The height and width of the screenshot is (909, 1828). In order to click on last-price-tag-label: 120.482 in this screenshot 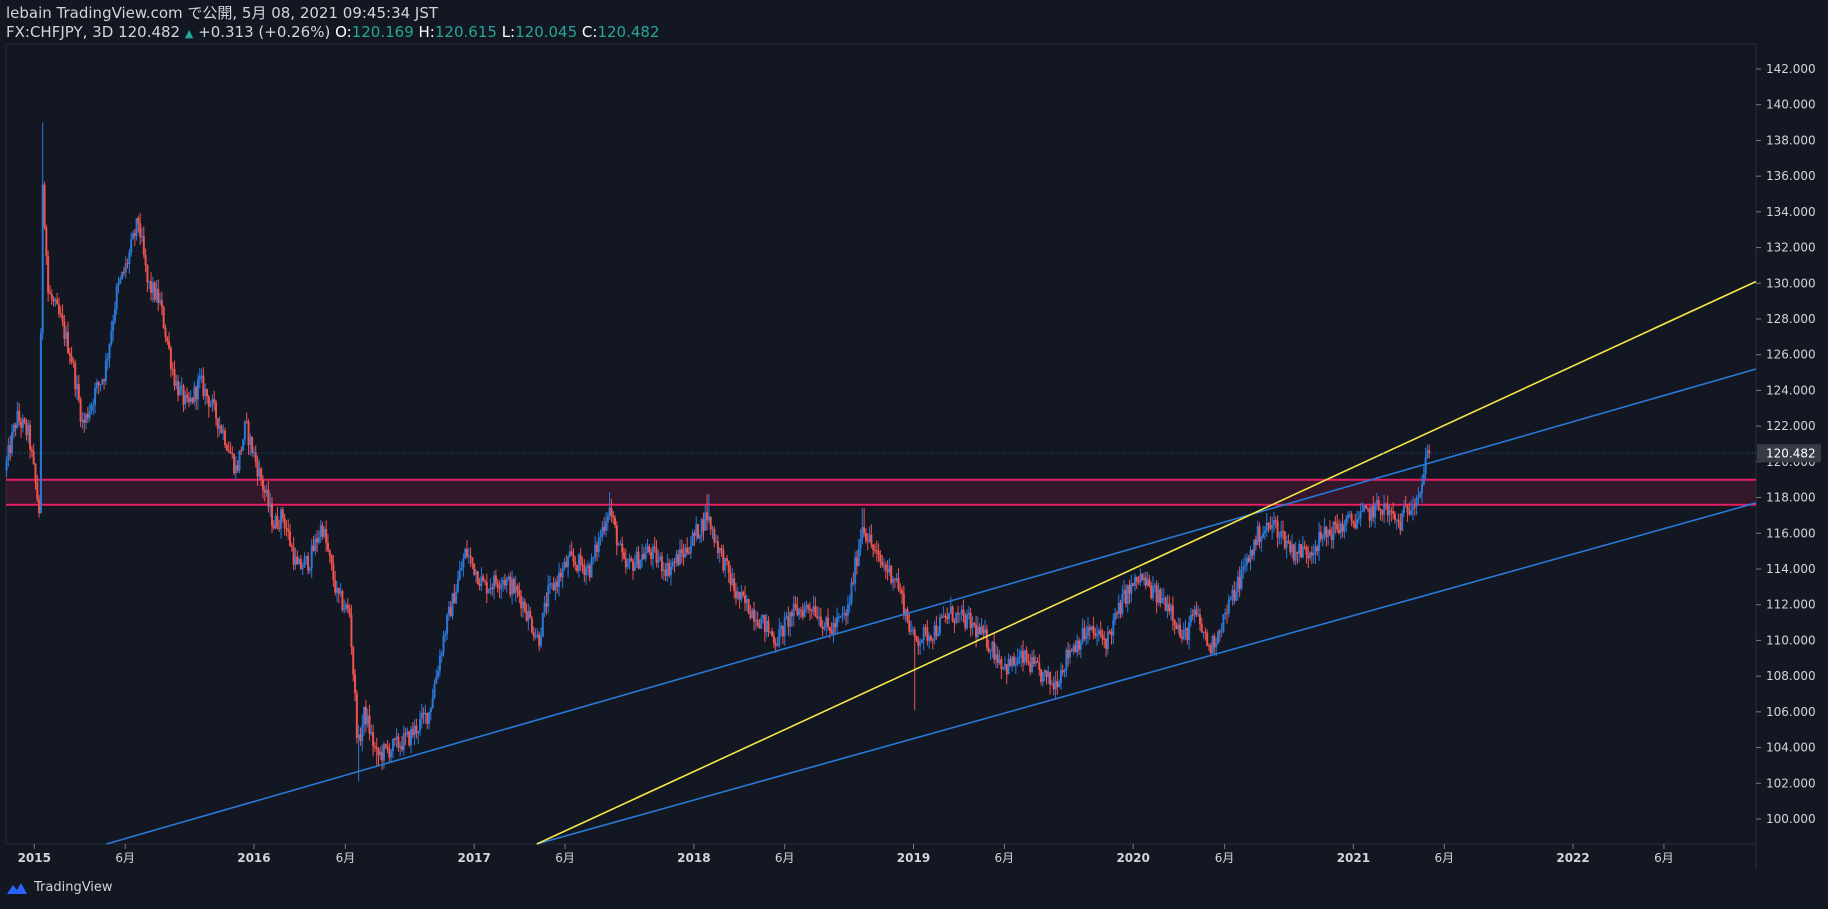, I will do `click(1791, 453)`.